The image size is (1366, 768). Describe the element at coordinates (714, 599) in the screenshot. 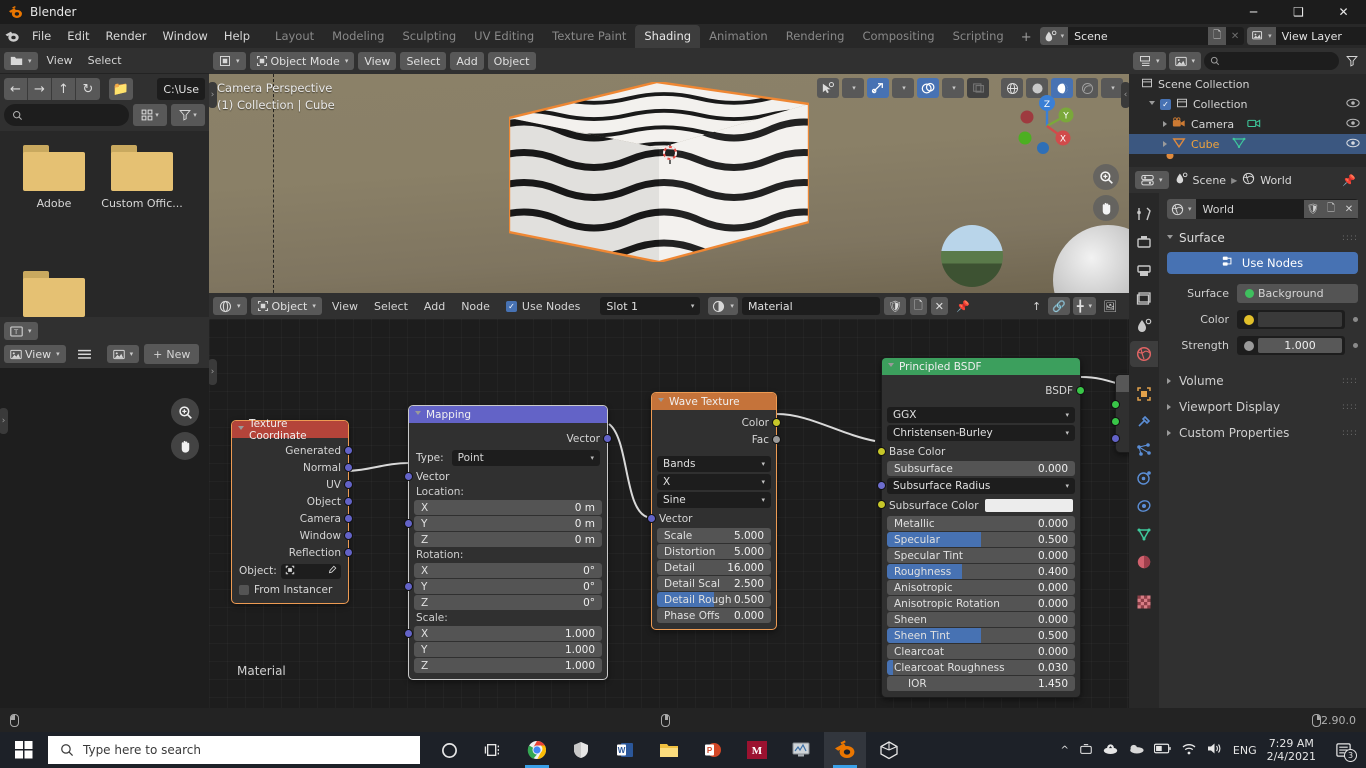

I see `wave-detail-roughness-field: Detail Rough 0.500` at that location.